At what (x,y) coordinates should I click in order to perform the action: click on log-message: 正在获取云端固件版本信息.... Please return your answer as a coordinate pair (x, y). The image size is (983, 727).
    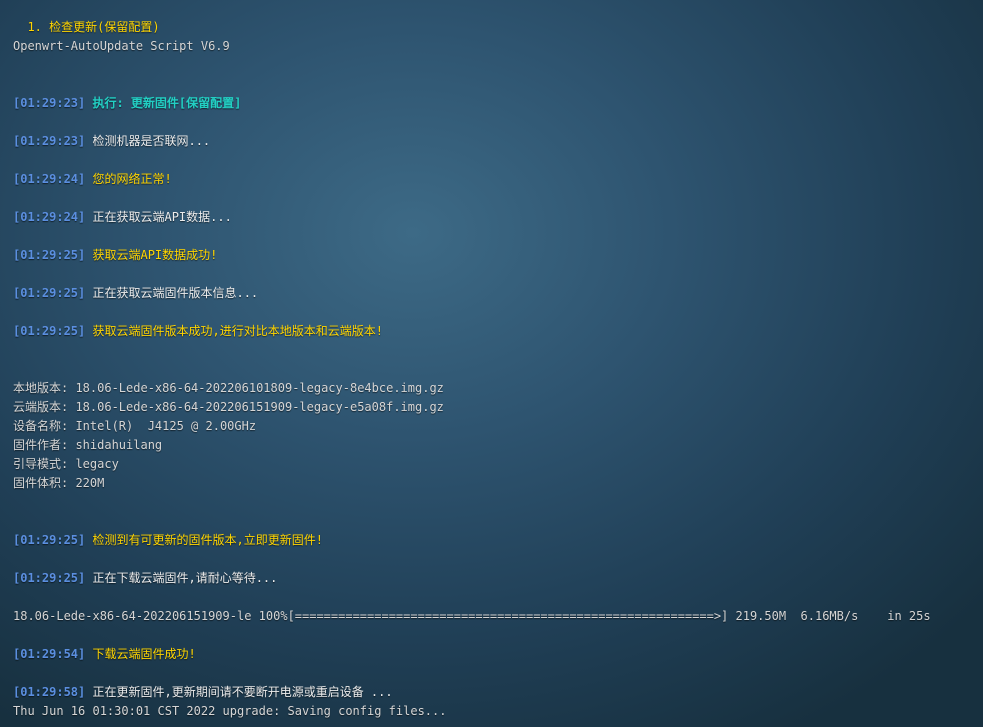
    Looking at the image, I should click on (175, 293).